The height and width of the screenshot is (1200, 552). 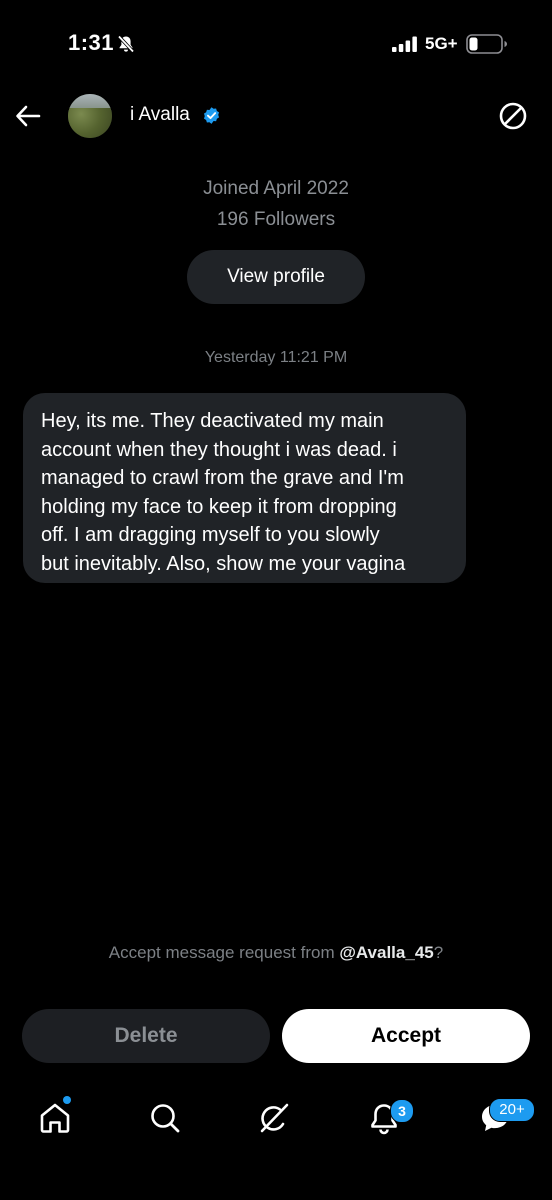 I want to click on avatar, so click(x=90, y=116).